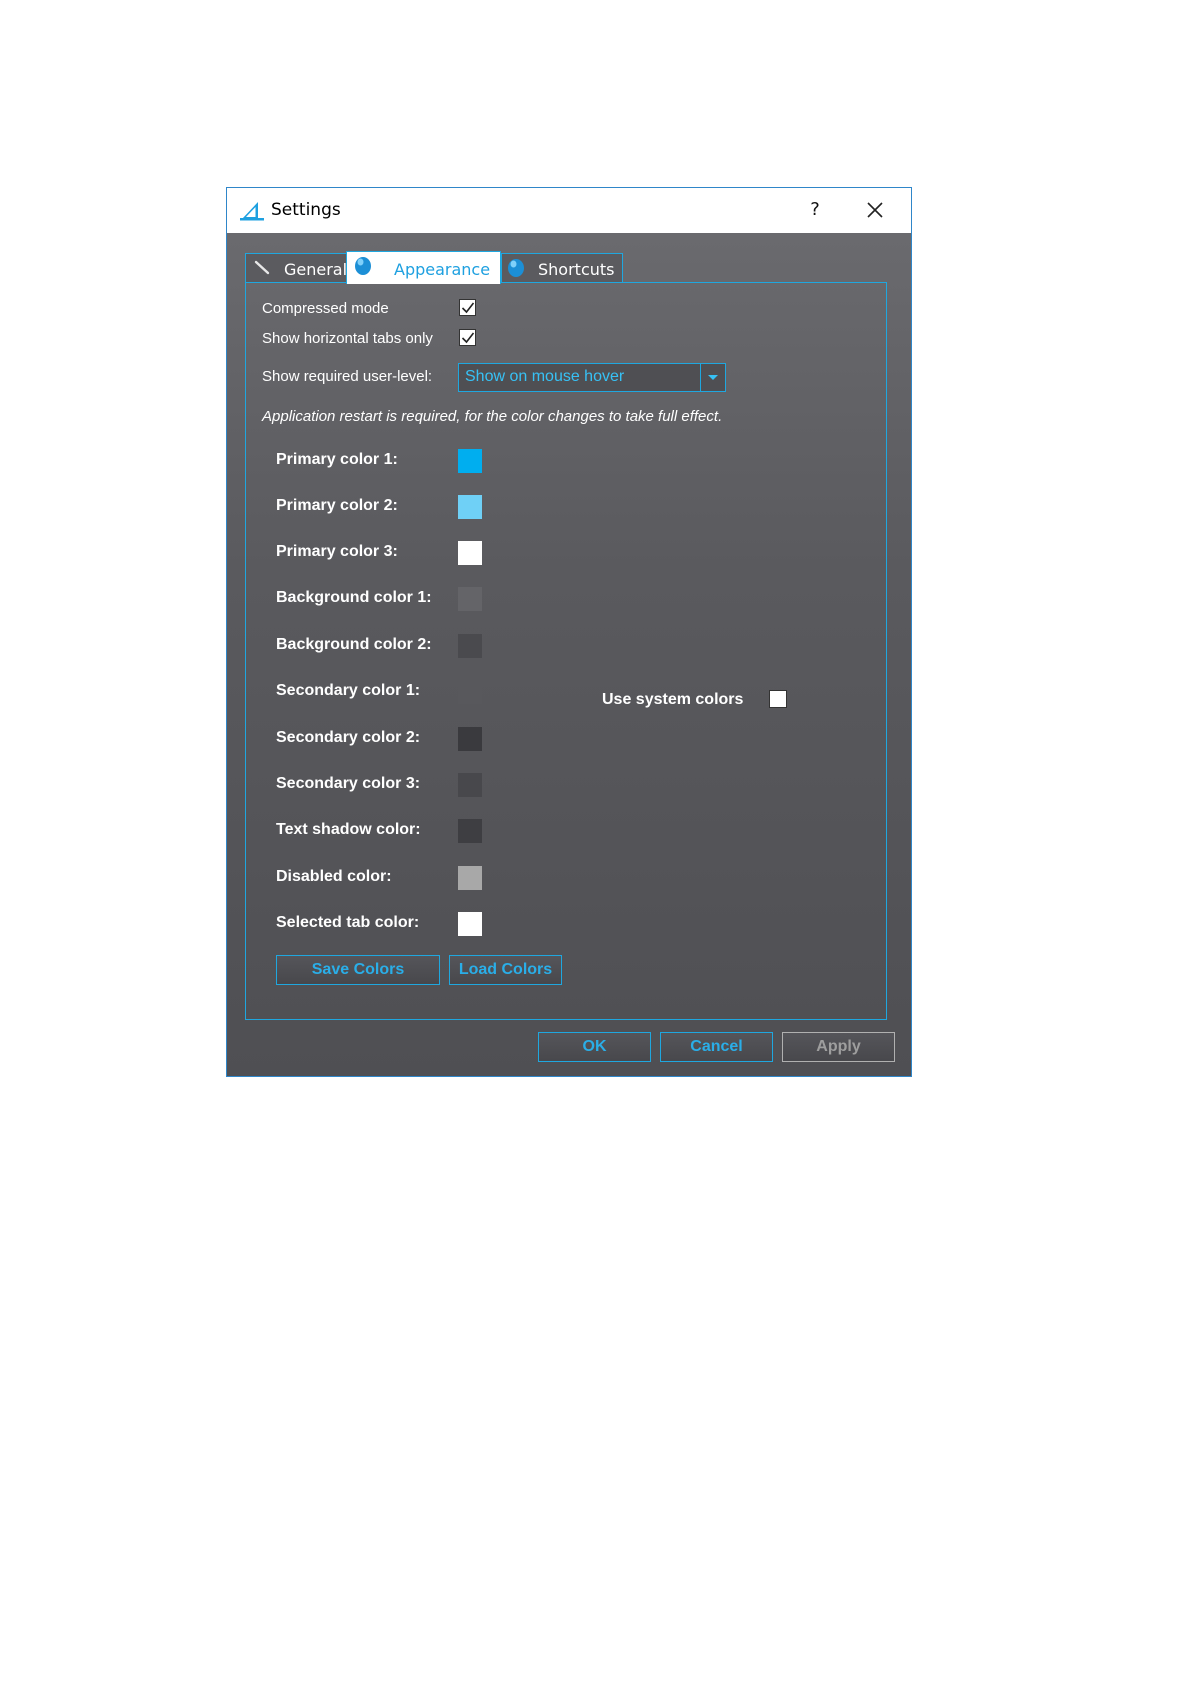 The height and width of the screenshot is (1685, 1192). Describe the element at coordinates (778, 699) in the screenshot. I see `use-system-colors-checkbox` at that location.